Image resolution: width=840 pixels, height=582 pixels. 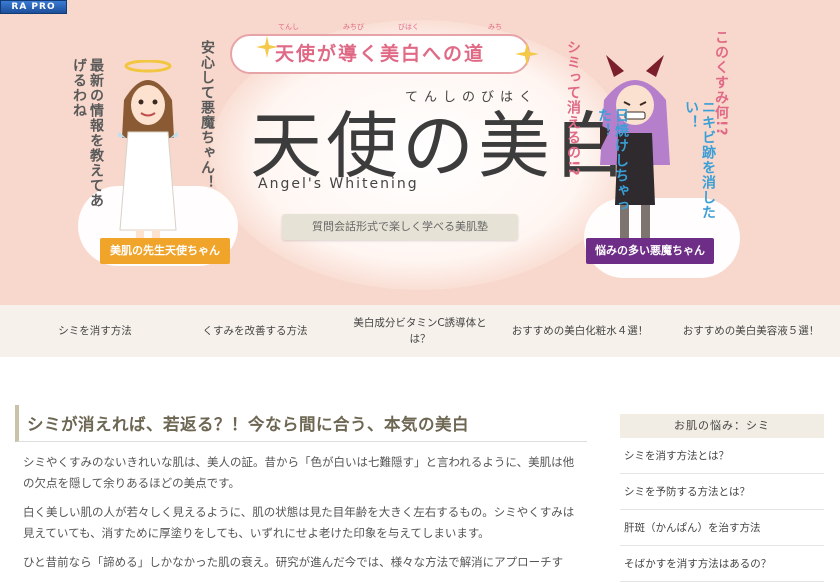 I want to click on sidebar-item-shimi-prevent: シミを予防する方法とは？, so click(x=722, y=492).